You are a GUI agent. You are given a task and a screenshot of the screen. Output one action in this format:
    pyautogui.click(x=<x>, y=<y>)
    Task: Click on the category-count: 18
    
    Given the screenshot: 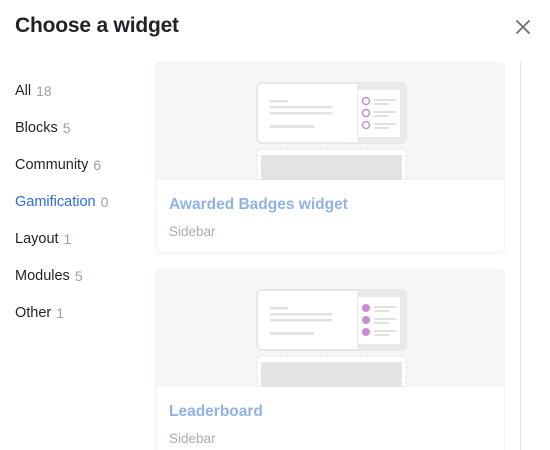 What is the action you would take?
    pyautogui.click(x=44, y=90)
    